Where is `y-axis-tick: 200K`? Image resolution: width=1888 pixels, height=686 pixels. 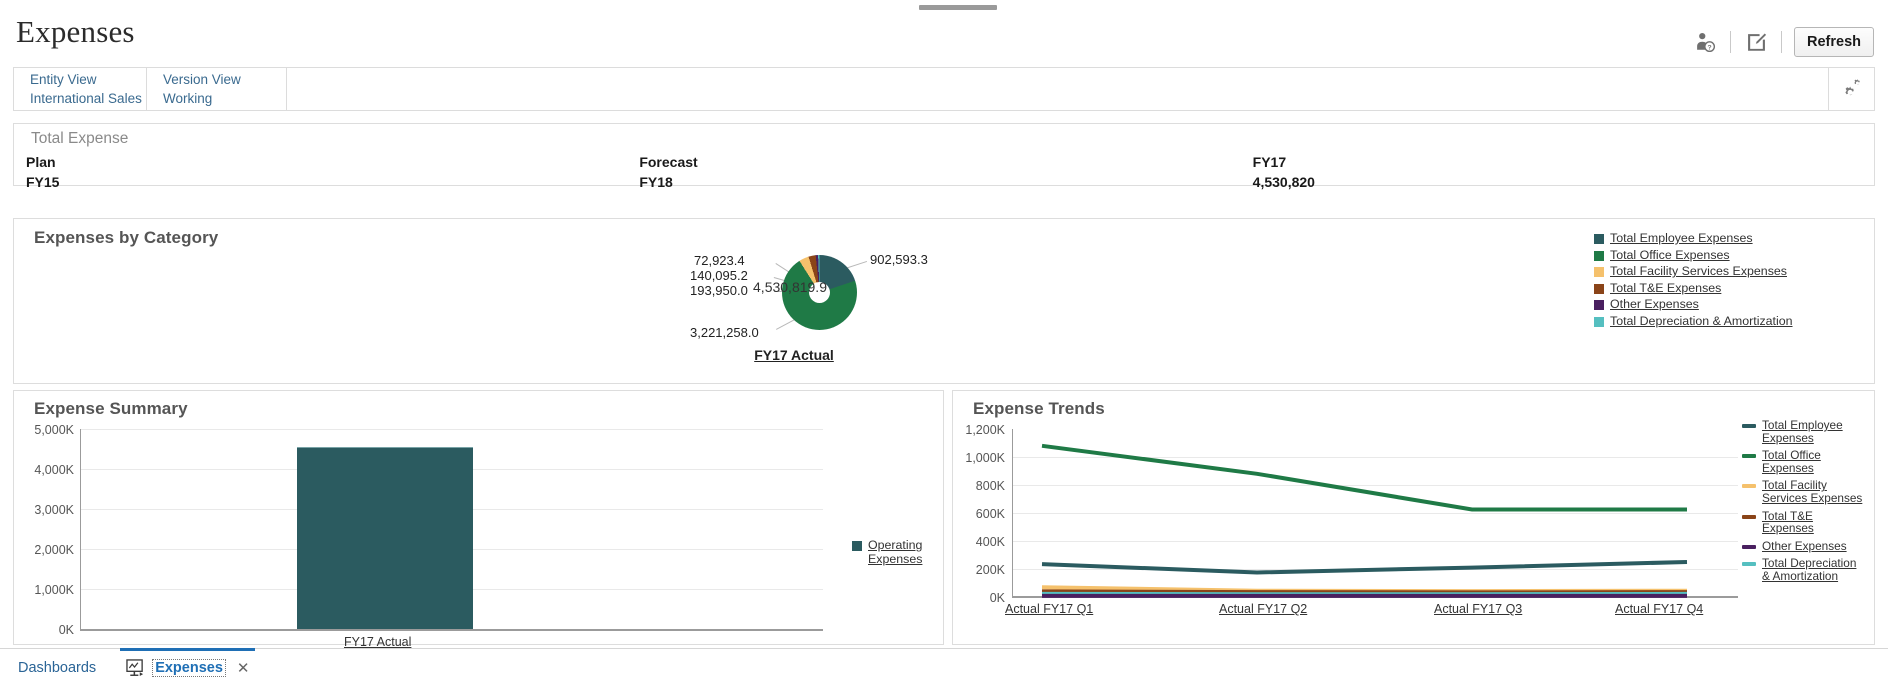 y-axis-tick: 200K is located at coordinates (990, 570).